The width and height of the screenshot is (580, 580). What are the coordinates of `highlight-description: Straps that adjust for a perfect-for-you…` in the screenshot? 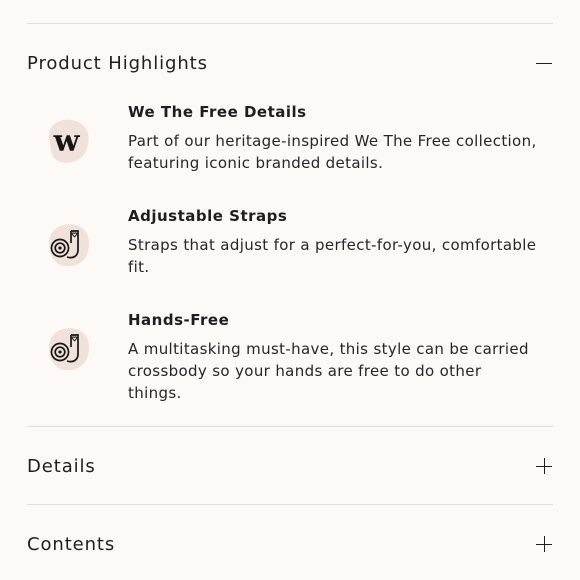 It's located at (332, 256).